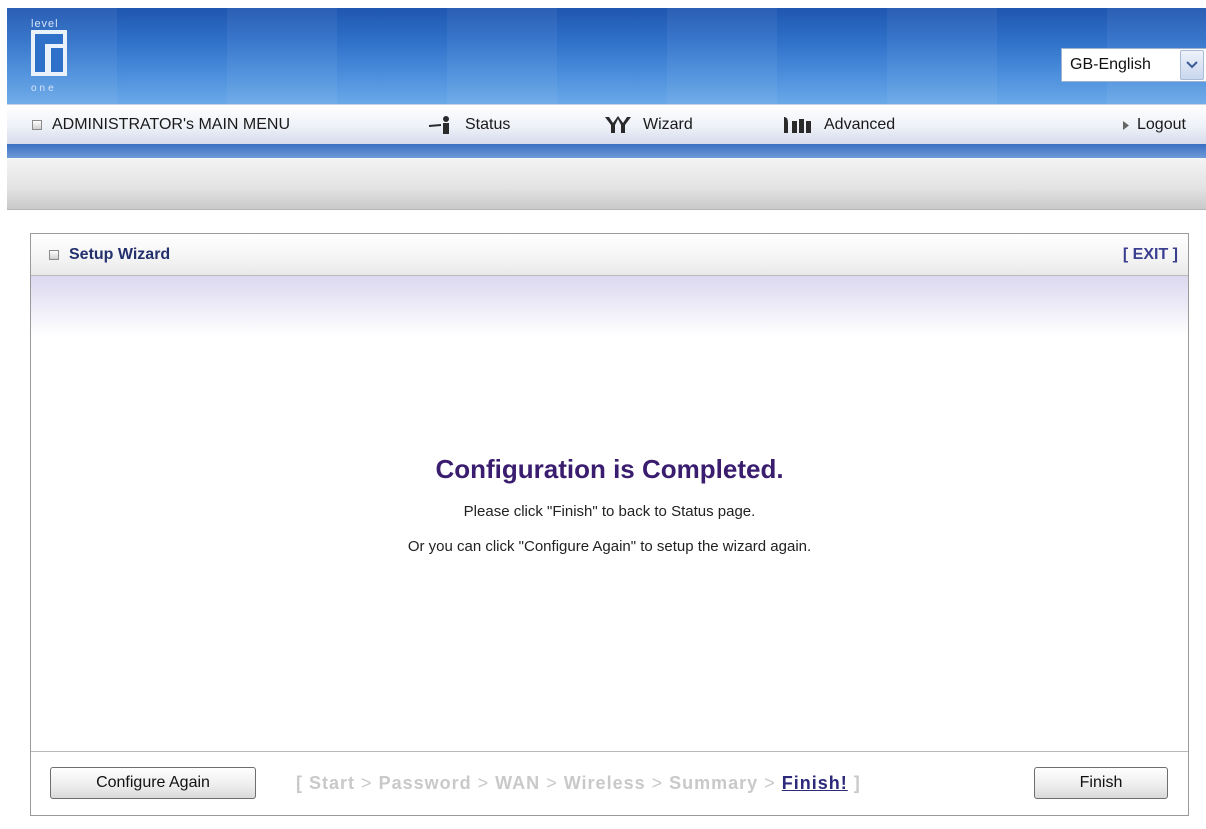  What do you see at coordinates (488, 124) in the screenshot?
I see `menu-item-status-label: Status` at bounding box center [488, 124].